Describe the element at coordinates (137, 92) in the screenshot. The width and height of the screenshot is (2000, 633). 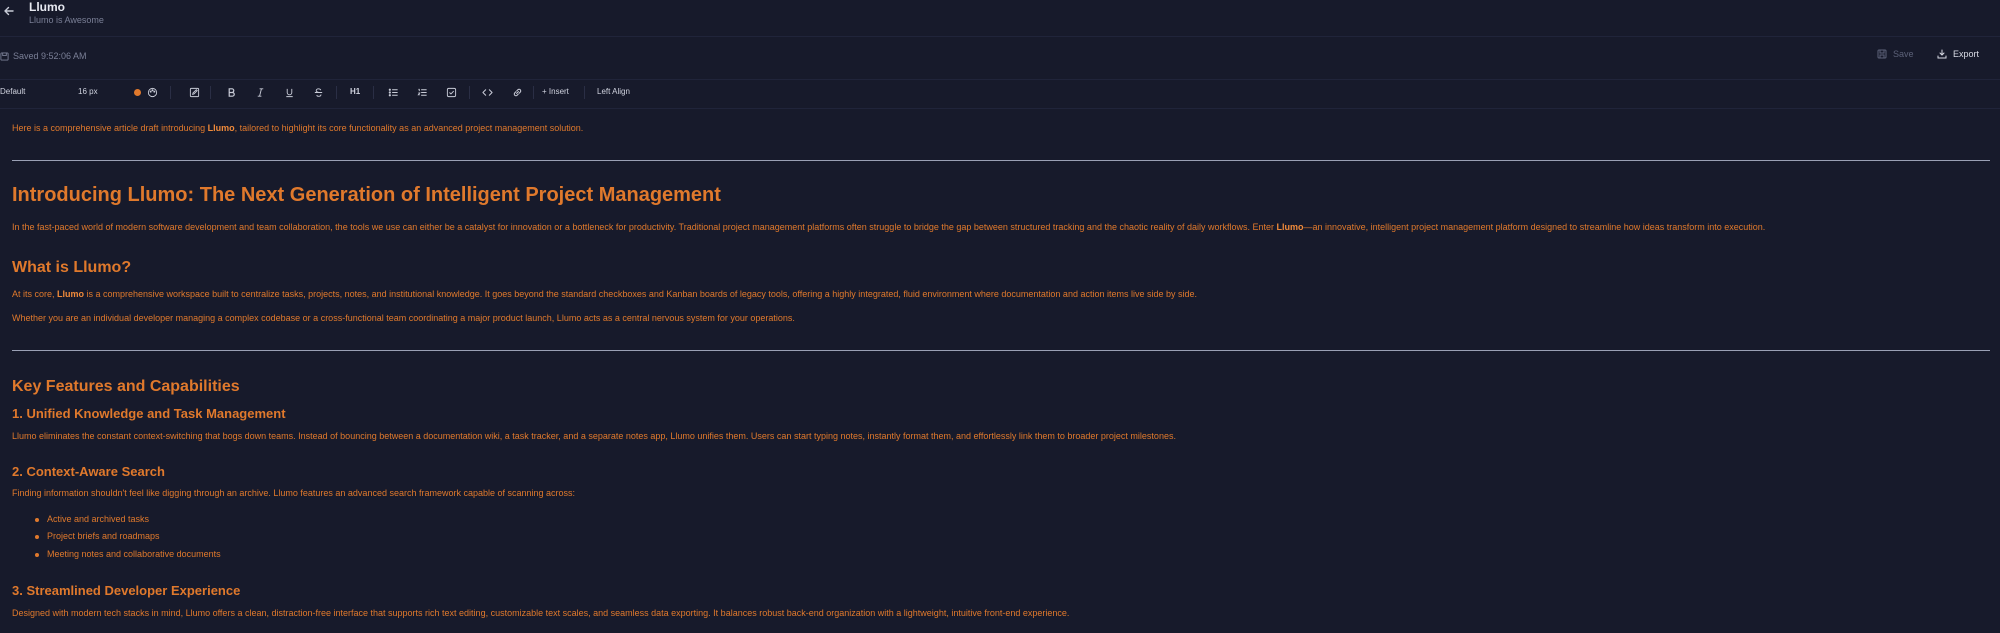
I see `text-color-swatch` at that location.